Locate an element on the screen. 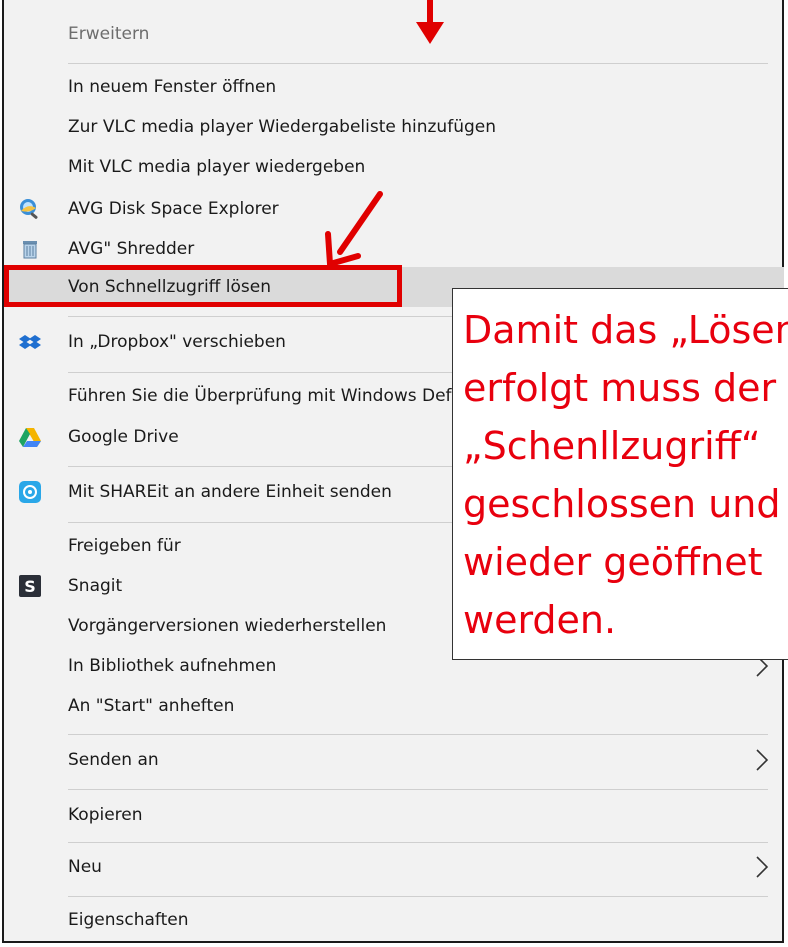 The width and height of the screenshot is (788, 947). svg-text: S is located at coordinates (30, 586).